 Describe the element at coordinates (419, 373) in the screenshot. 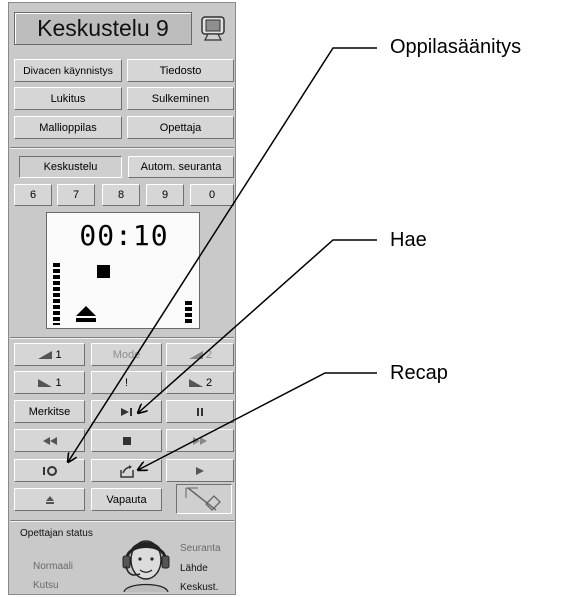

I see `callout-recap: Recap` at that location.